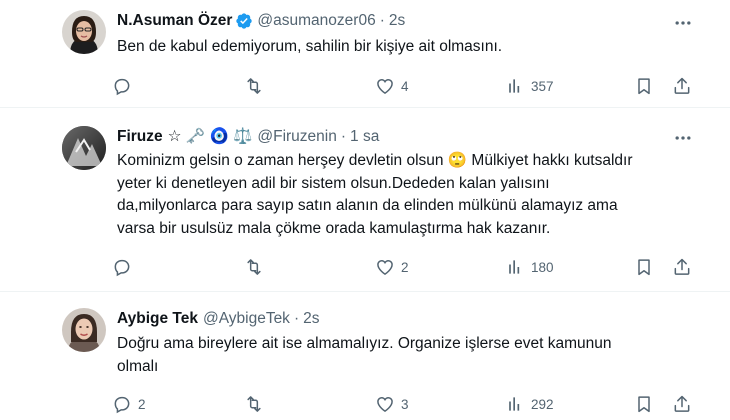 This screenshot has width=730, height=420. I want to click on author-handle: @Firuzenin, so click(296, 137).